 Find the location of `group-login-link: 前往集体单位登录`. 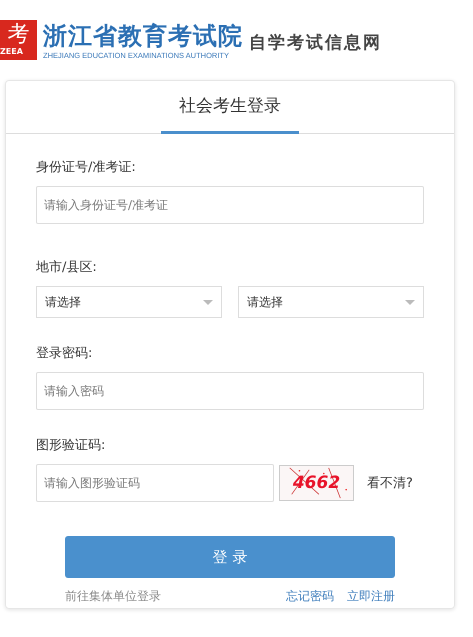

group-login-link: 前往集体单位登录 is located at coordinates (113, 596).